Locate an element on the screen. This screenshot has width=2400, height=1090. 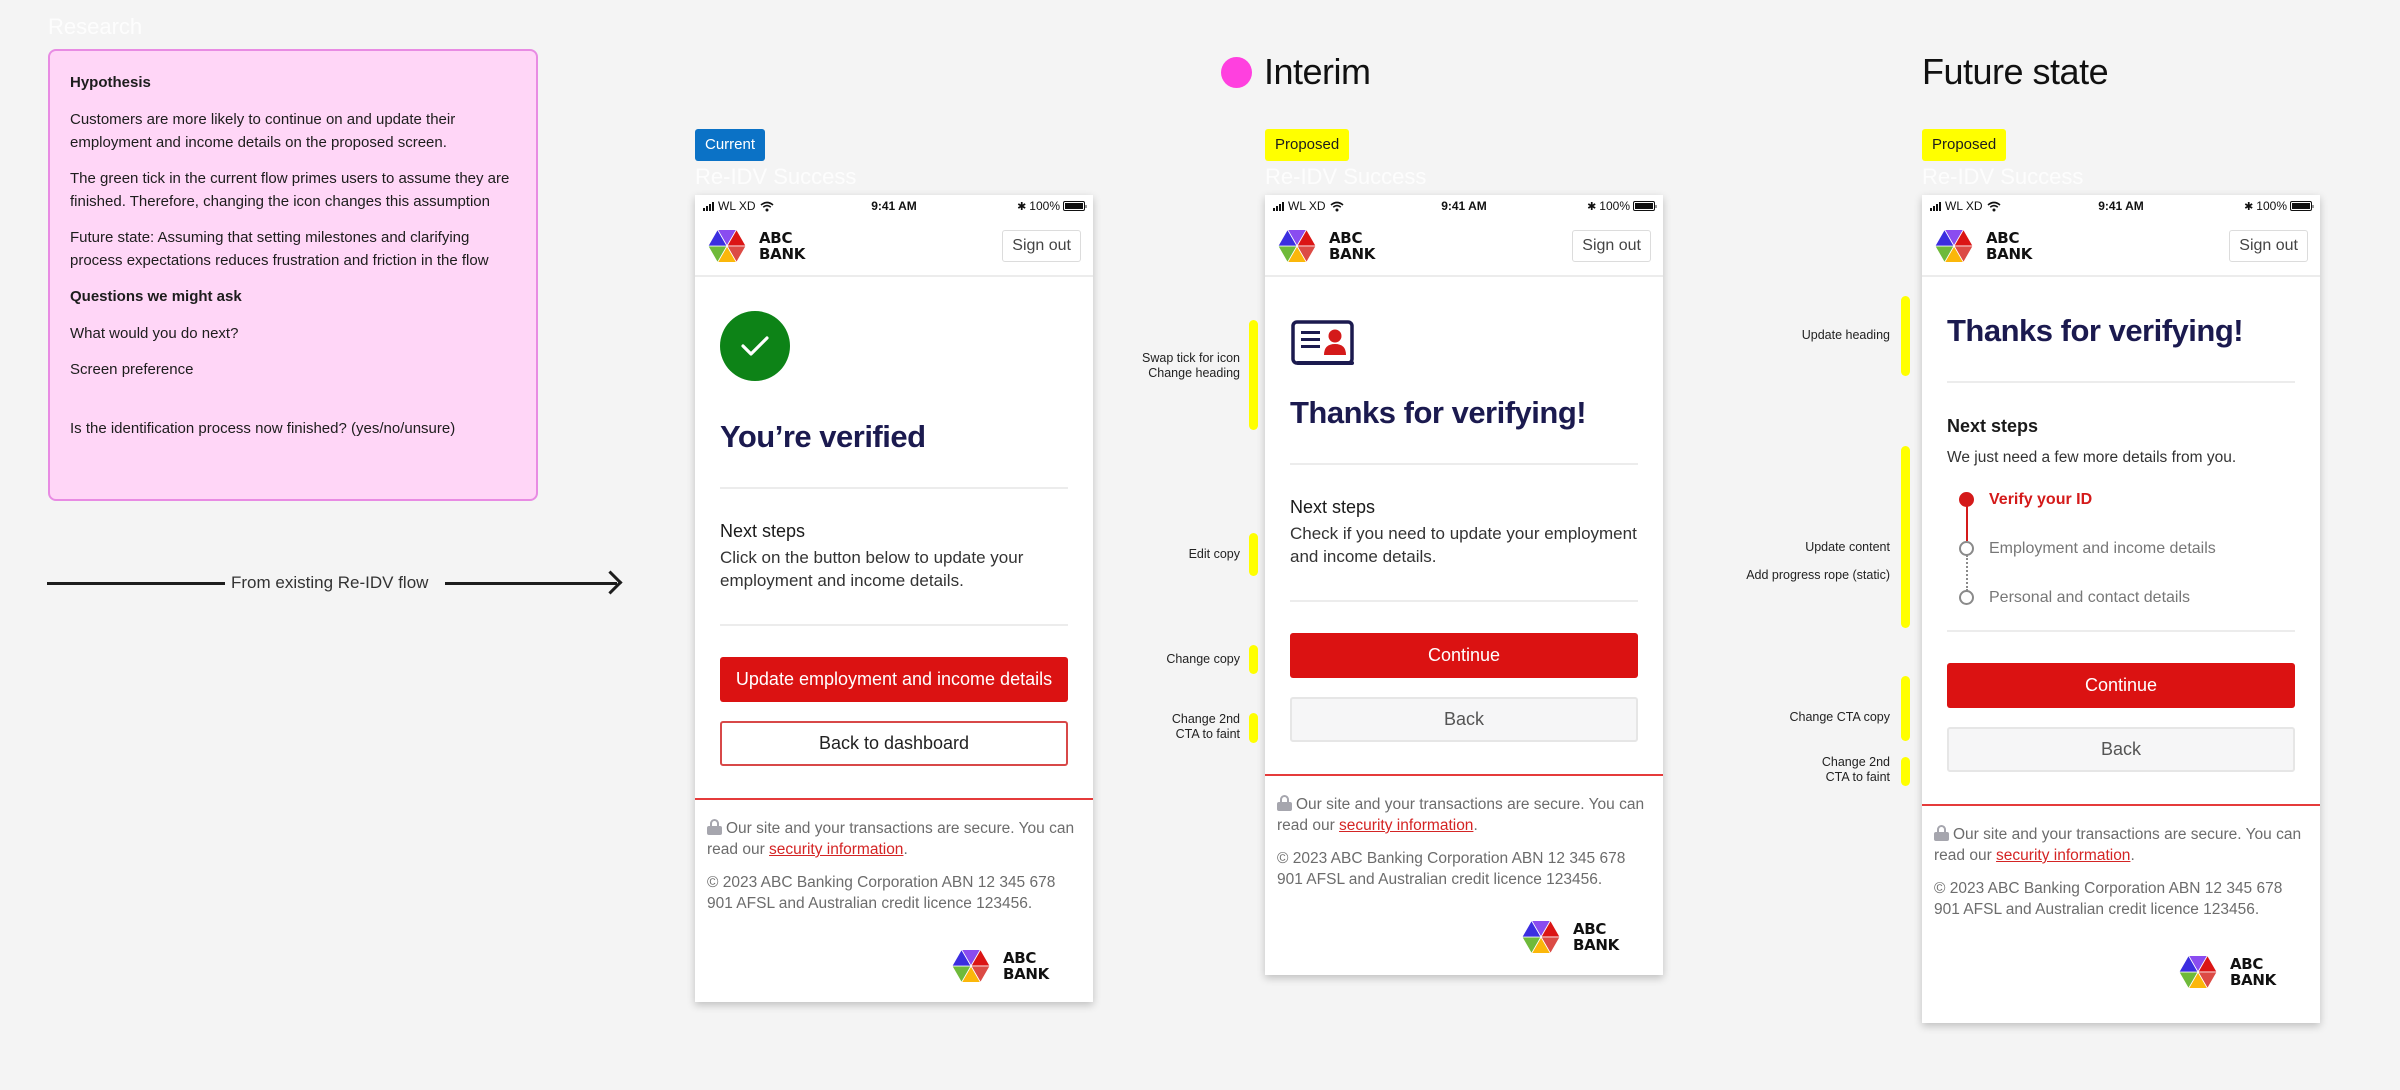
progress-step: Verify your ID is located at coordinates (2127, 515).